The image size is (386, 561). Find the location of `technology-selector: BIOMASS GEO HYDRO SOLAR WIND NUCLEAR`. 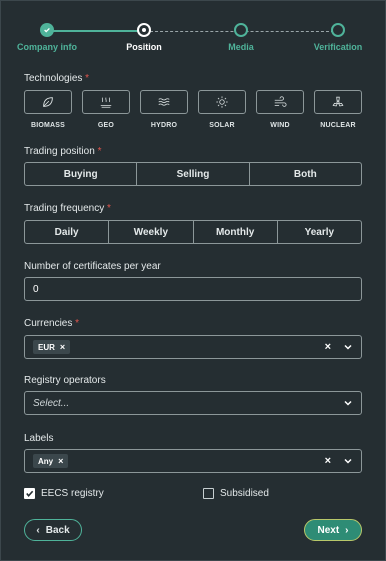

technology-selector: BIOMASS GEO HYDRO SOLAR WIND NUCLEAR is located at coordinates (193, 112).